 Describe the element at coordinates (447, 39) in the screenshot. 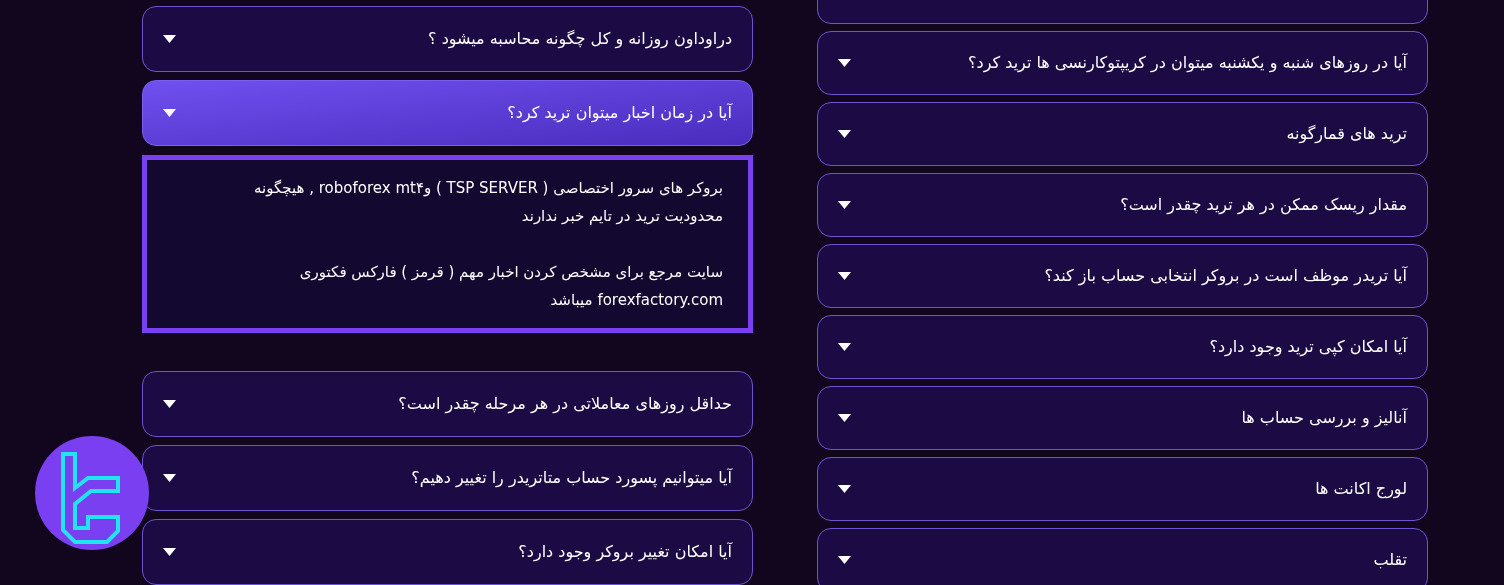

I see `faq-question: دراوداون روزانه و کل چگونه محاسبه میشود ؟` at that location.